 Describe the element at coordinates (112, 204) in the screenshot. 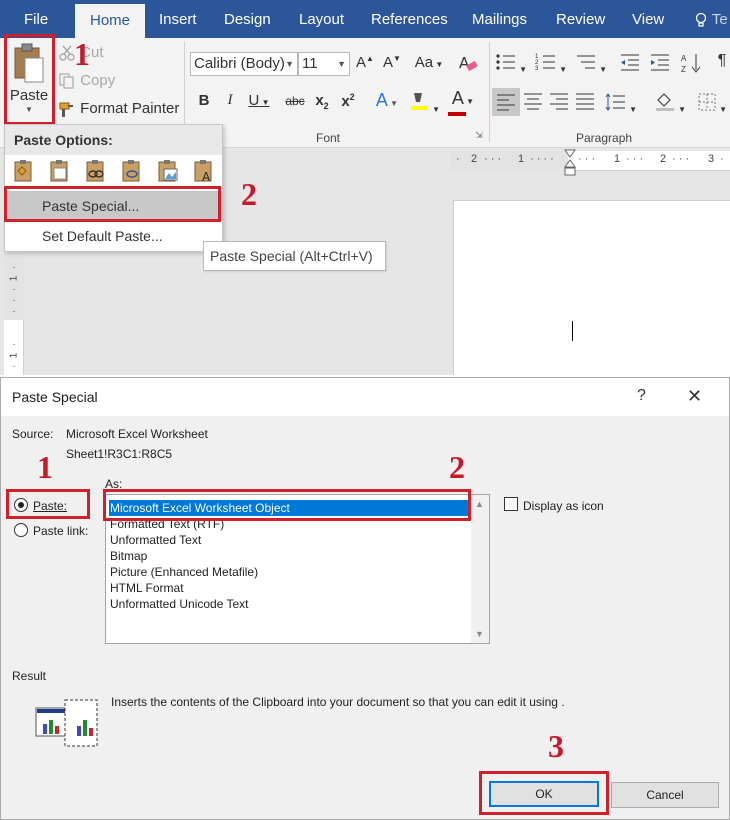

I see `annotation-box-paste-special` at that location.